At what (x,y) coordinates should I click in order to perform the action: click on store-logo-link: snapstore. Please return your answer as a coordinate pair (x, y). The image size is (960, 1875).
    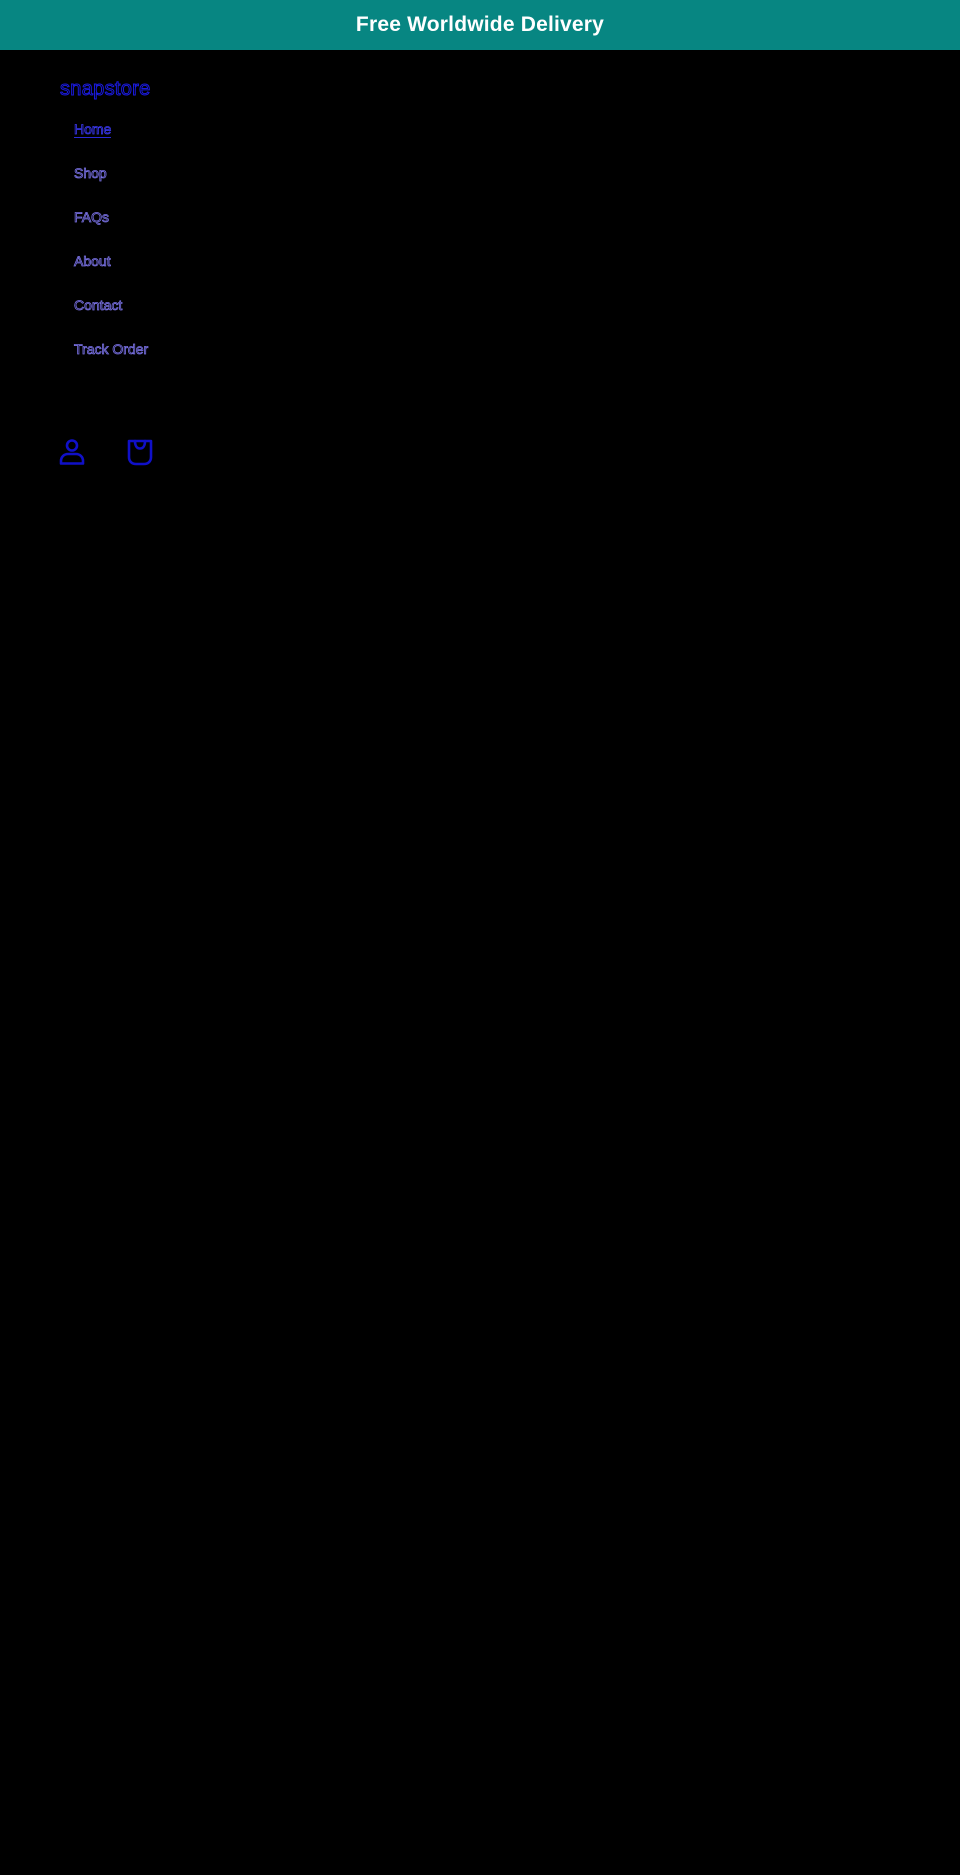
    Looking at the image, I should click on (105, 89).